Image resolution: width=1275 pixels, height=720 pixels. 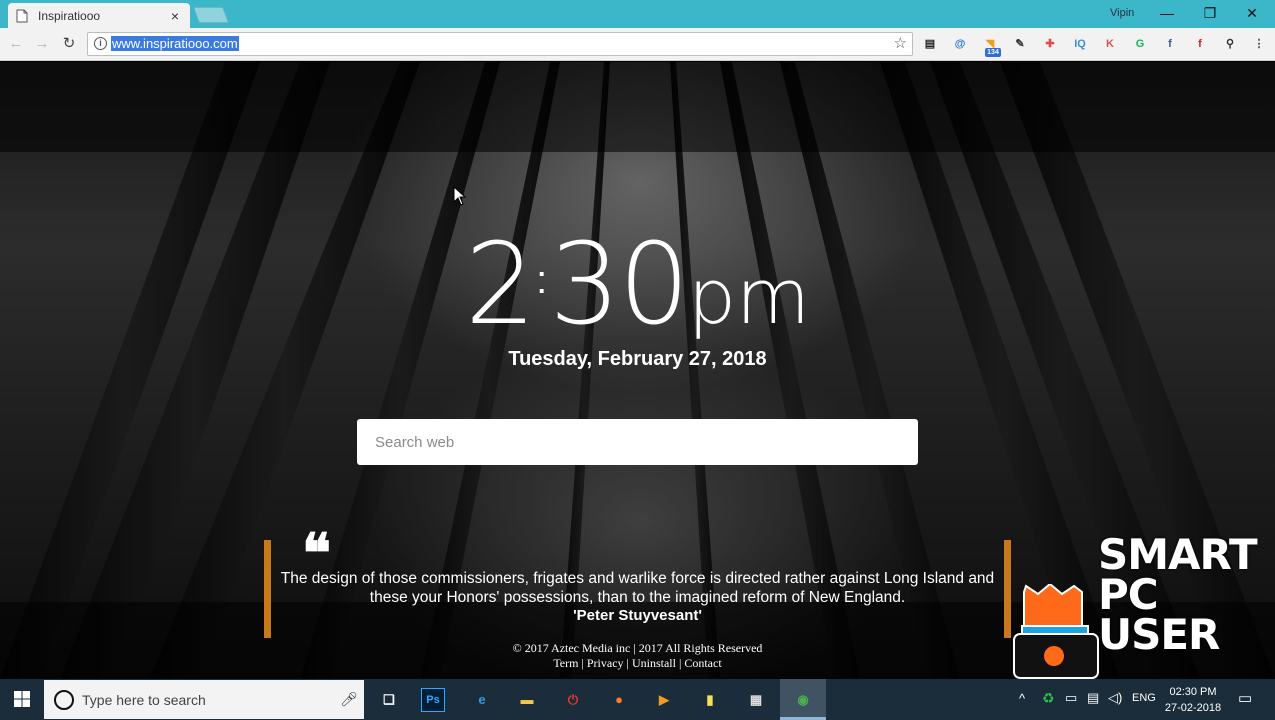 I want to click on chrome-icon: ◉, so click(x=803, y=700).